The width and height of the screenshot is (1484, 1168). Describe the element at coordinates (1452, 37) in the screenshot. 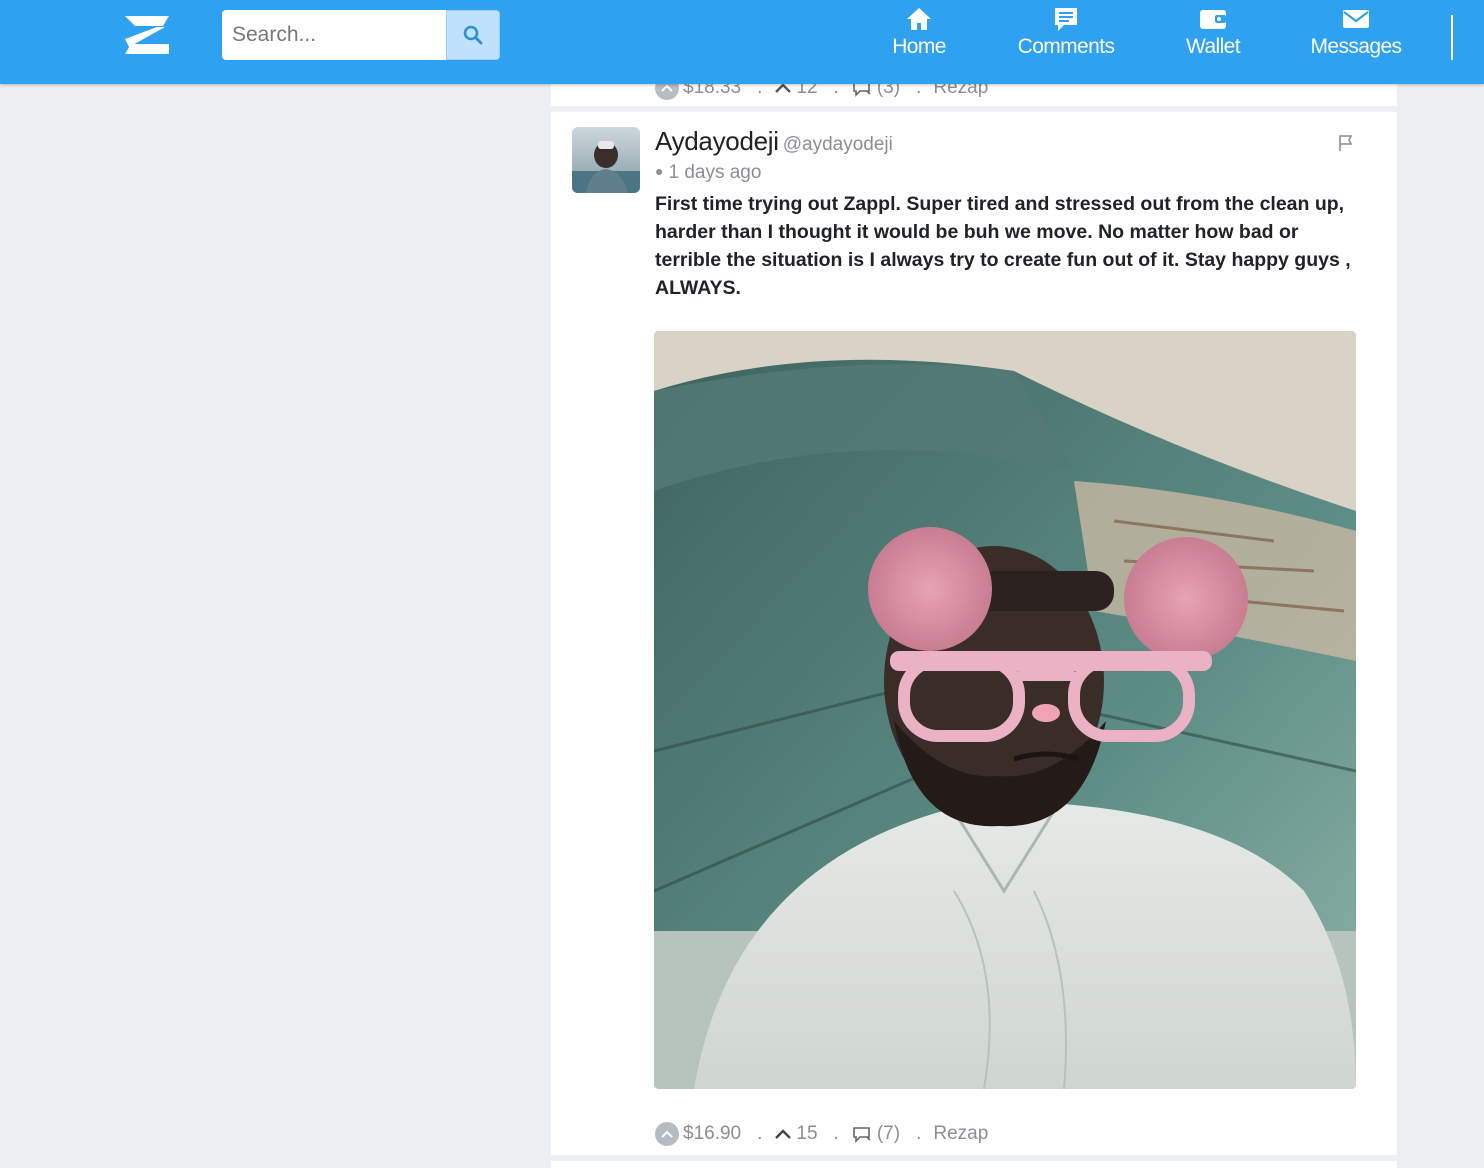

I see `nav-divider` at that location.